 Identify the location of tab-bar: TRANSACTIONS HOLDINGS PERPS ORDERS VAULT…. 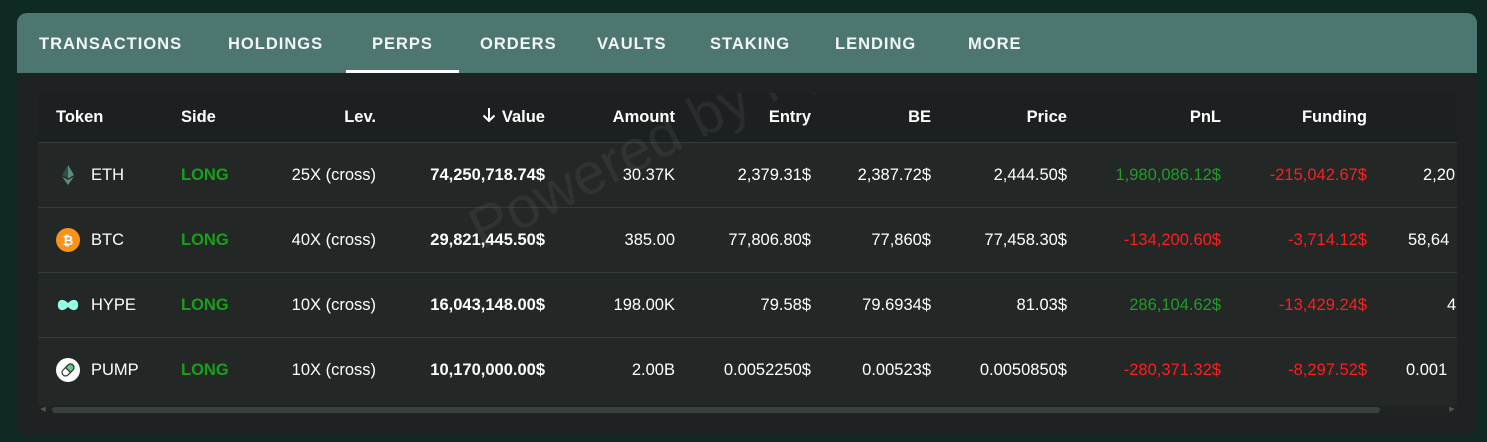
(747, 43).